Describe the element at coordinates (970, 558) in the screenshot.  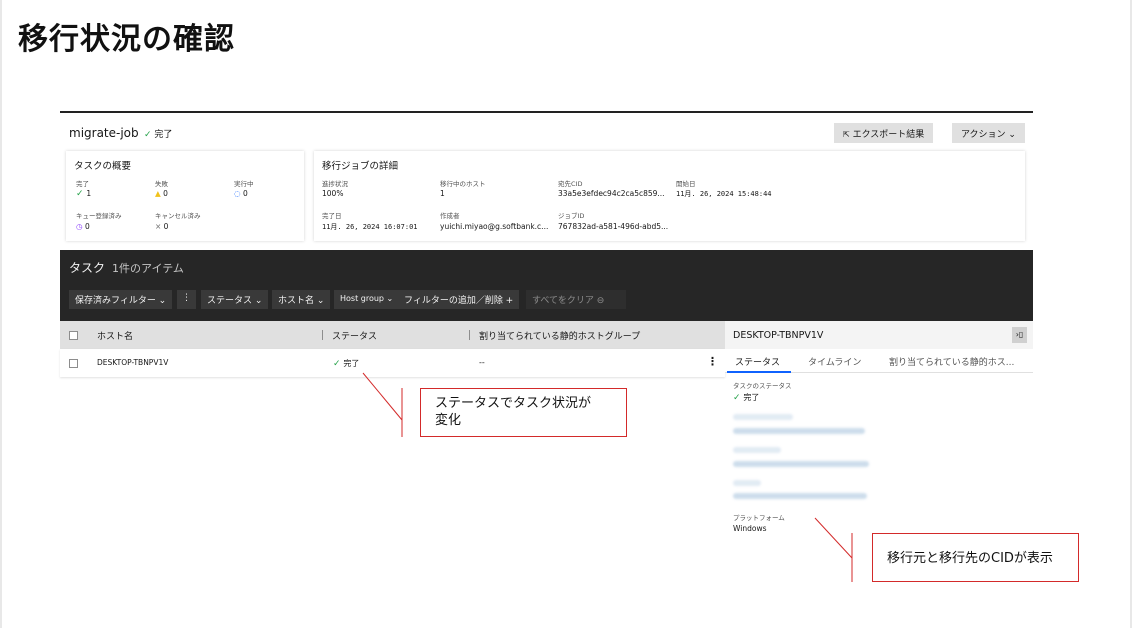
I see `callout-cid-text: 移行元と移行先のCIDが表示` at that location.